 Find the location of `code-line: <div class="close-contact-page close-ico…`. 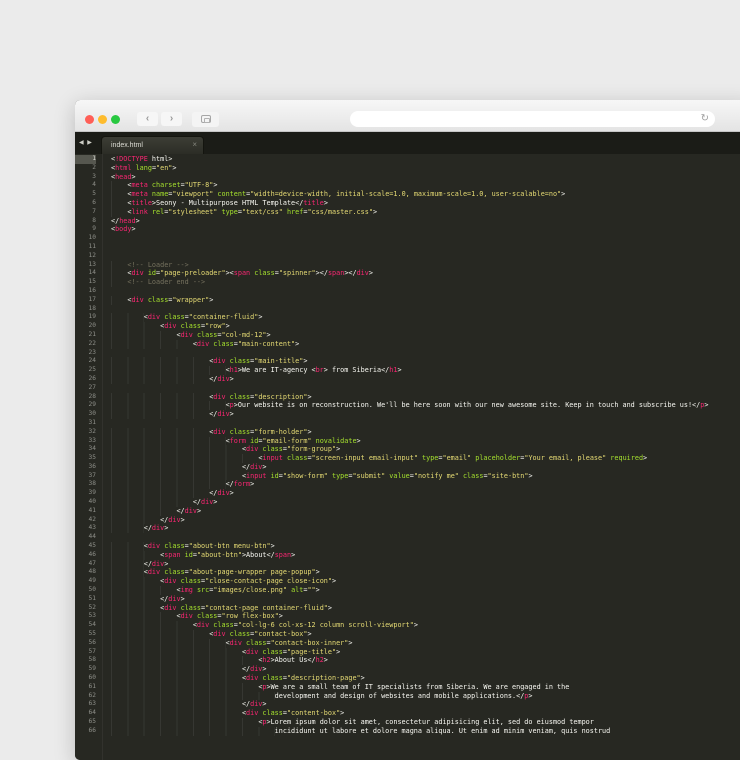

code-line: <div class="close-contact-page close-ico… is located at coordinates (425, 582).